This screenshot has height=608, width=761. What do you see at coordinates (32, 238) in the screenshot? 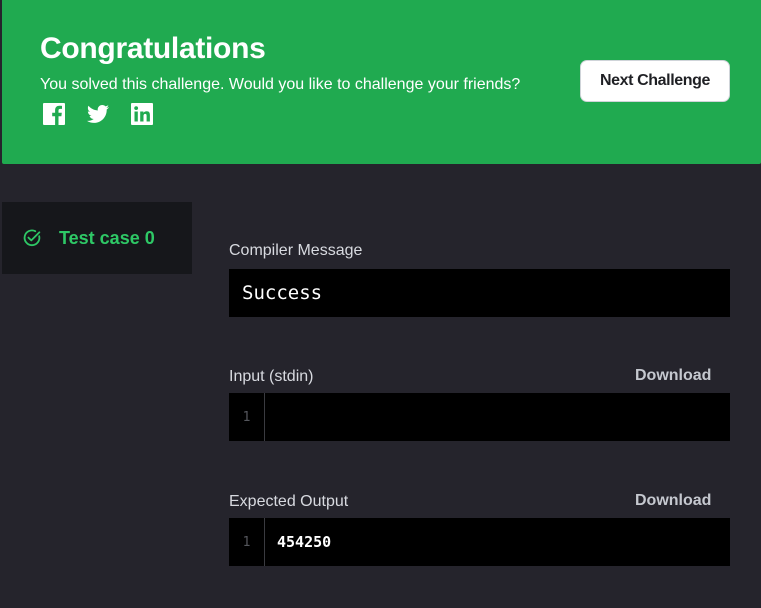
I see `check-circle-icon` at bounding box center [32, 238].